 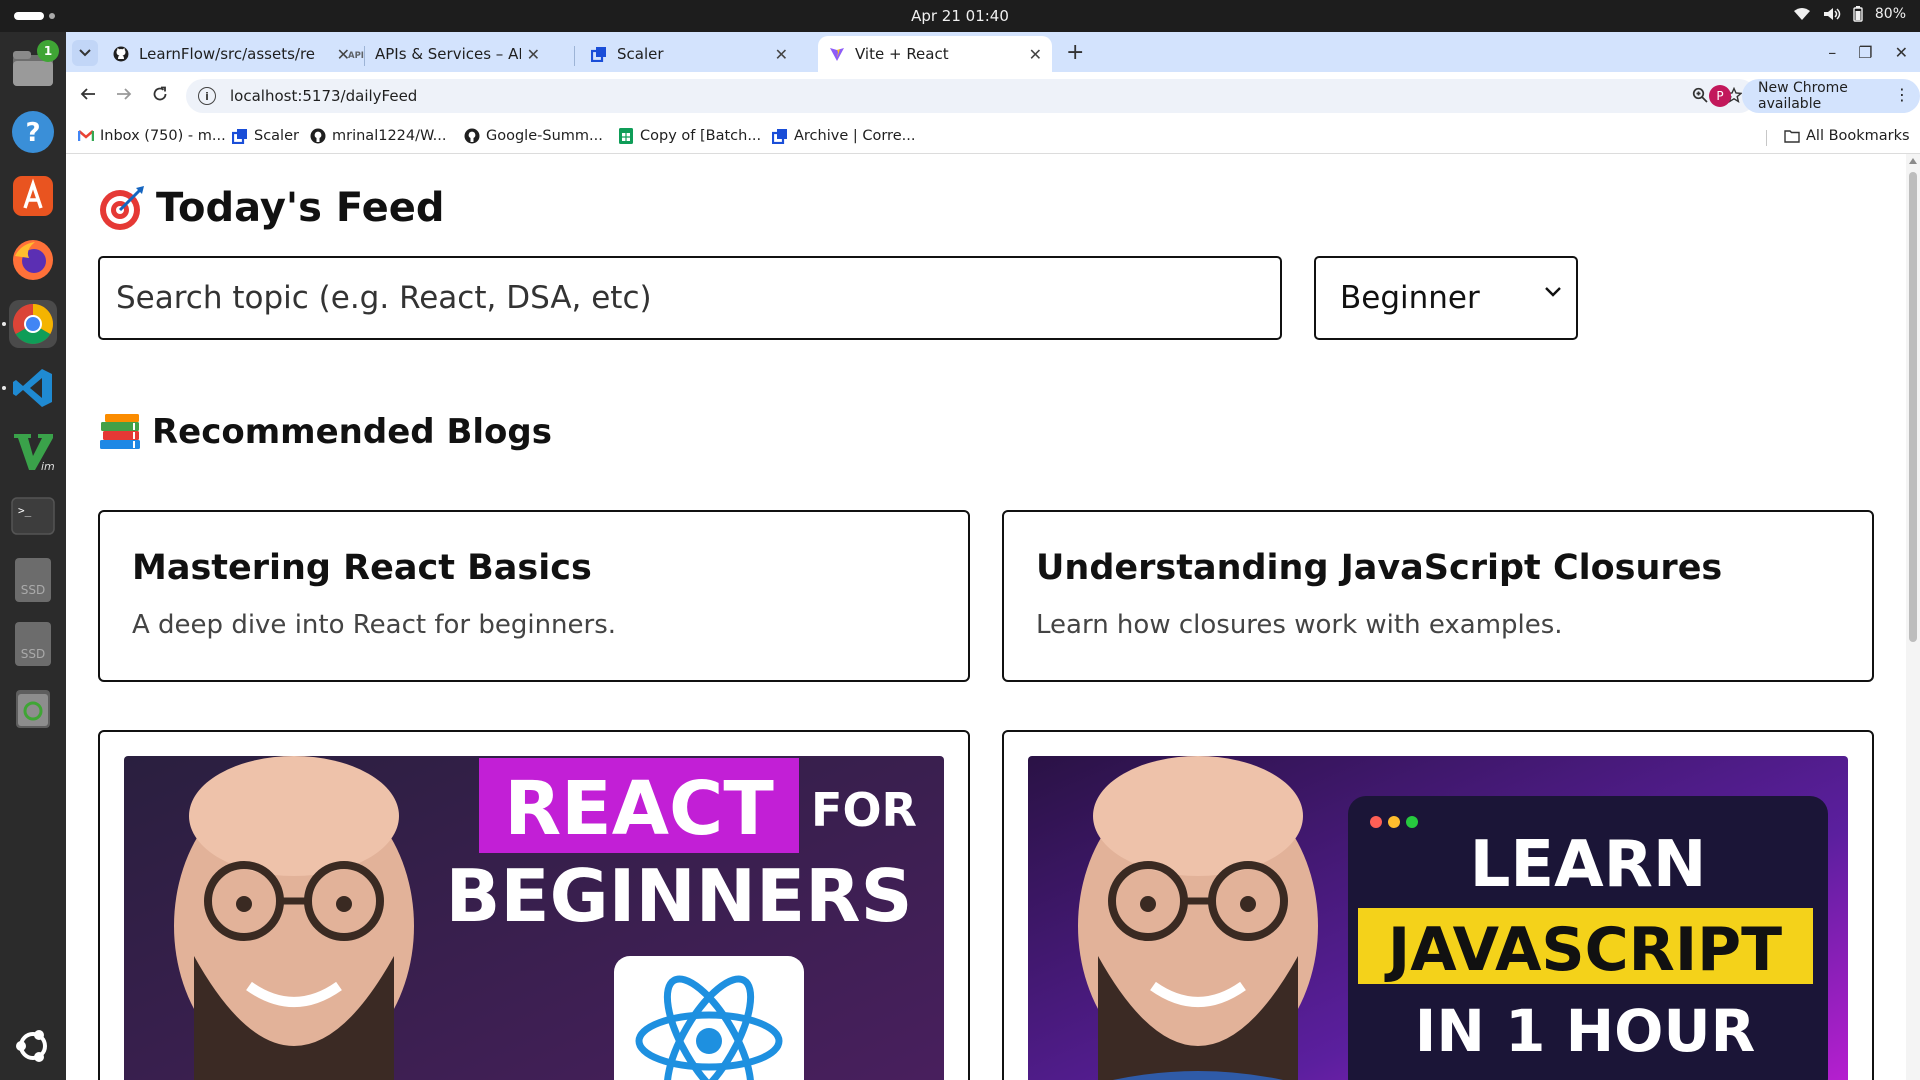 I want to click on tab-vite-react: Vite + React ✕, so click(x=935, y=54).